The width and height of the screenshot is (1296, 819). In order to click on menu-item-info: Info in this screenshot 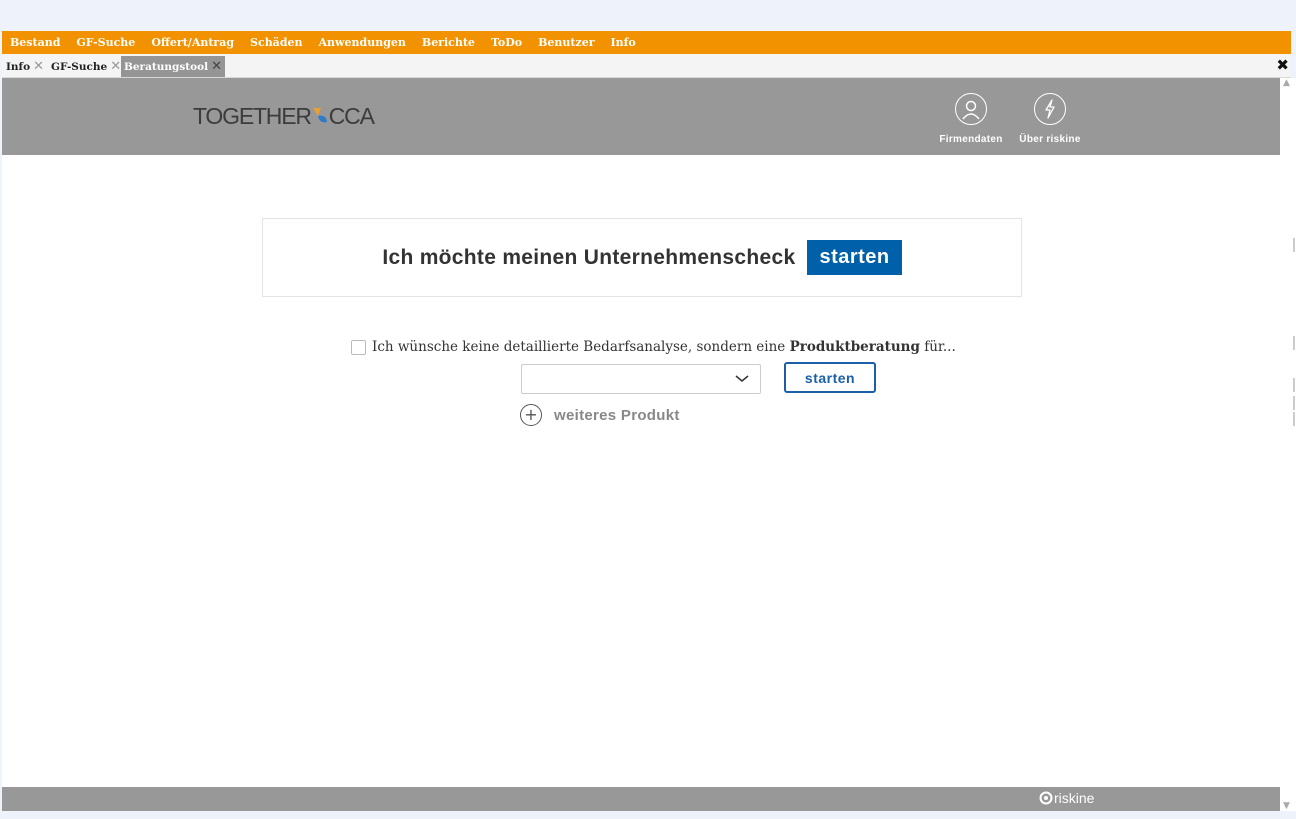, I will do `click(623, 42)`.